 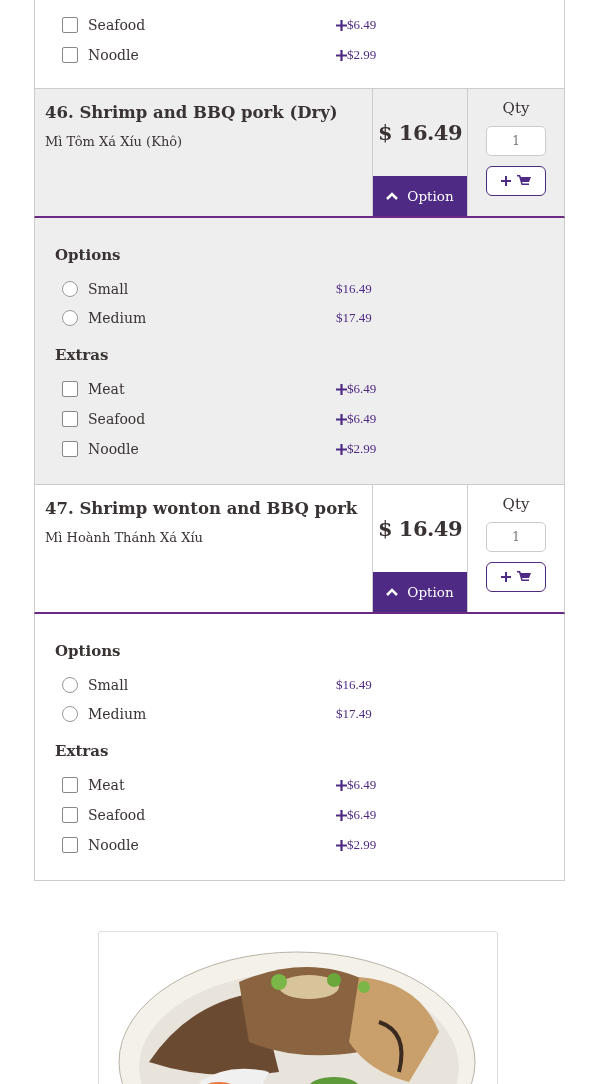 I want to click on item-subtitle: Mì Hoành Thánh Xá Xíu, so click(x=124, y=537).